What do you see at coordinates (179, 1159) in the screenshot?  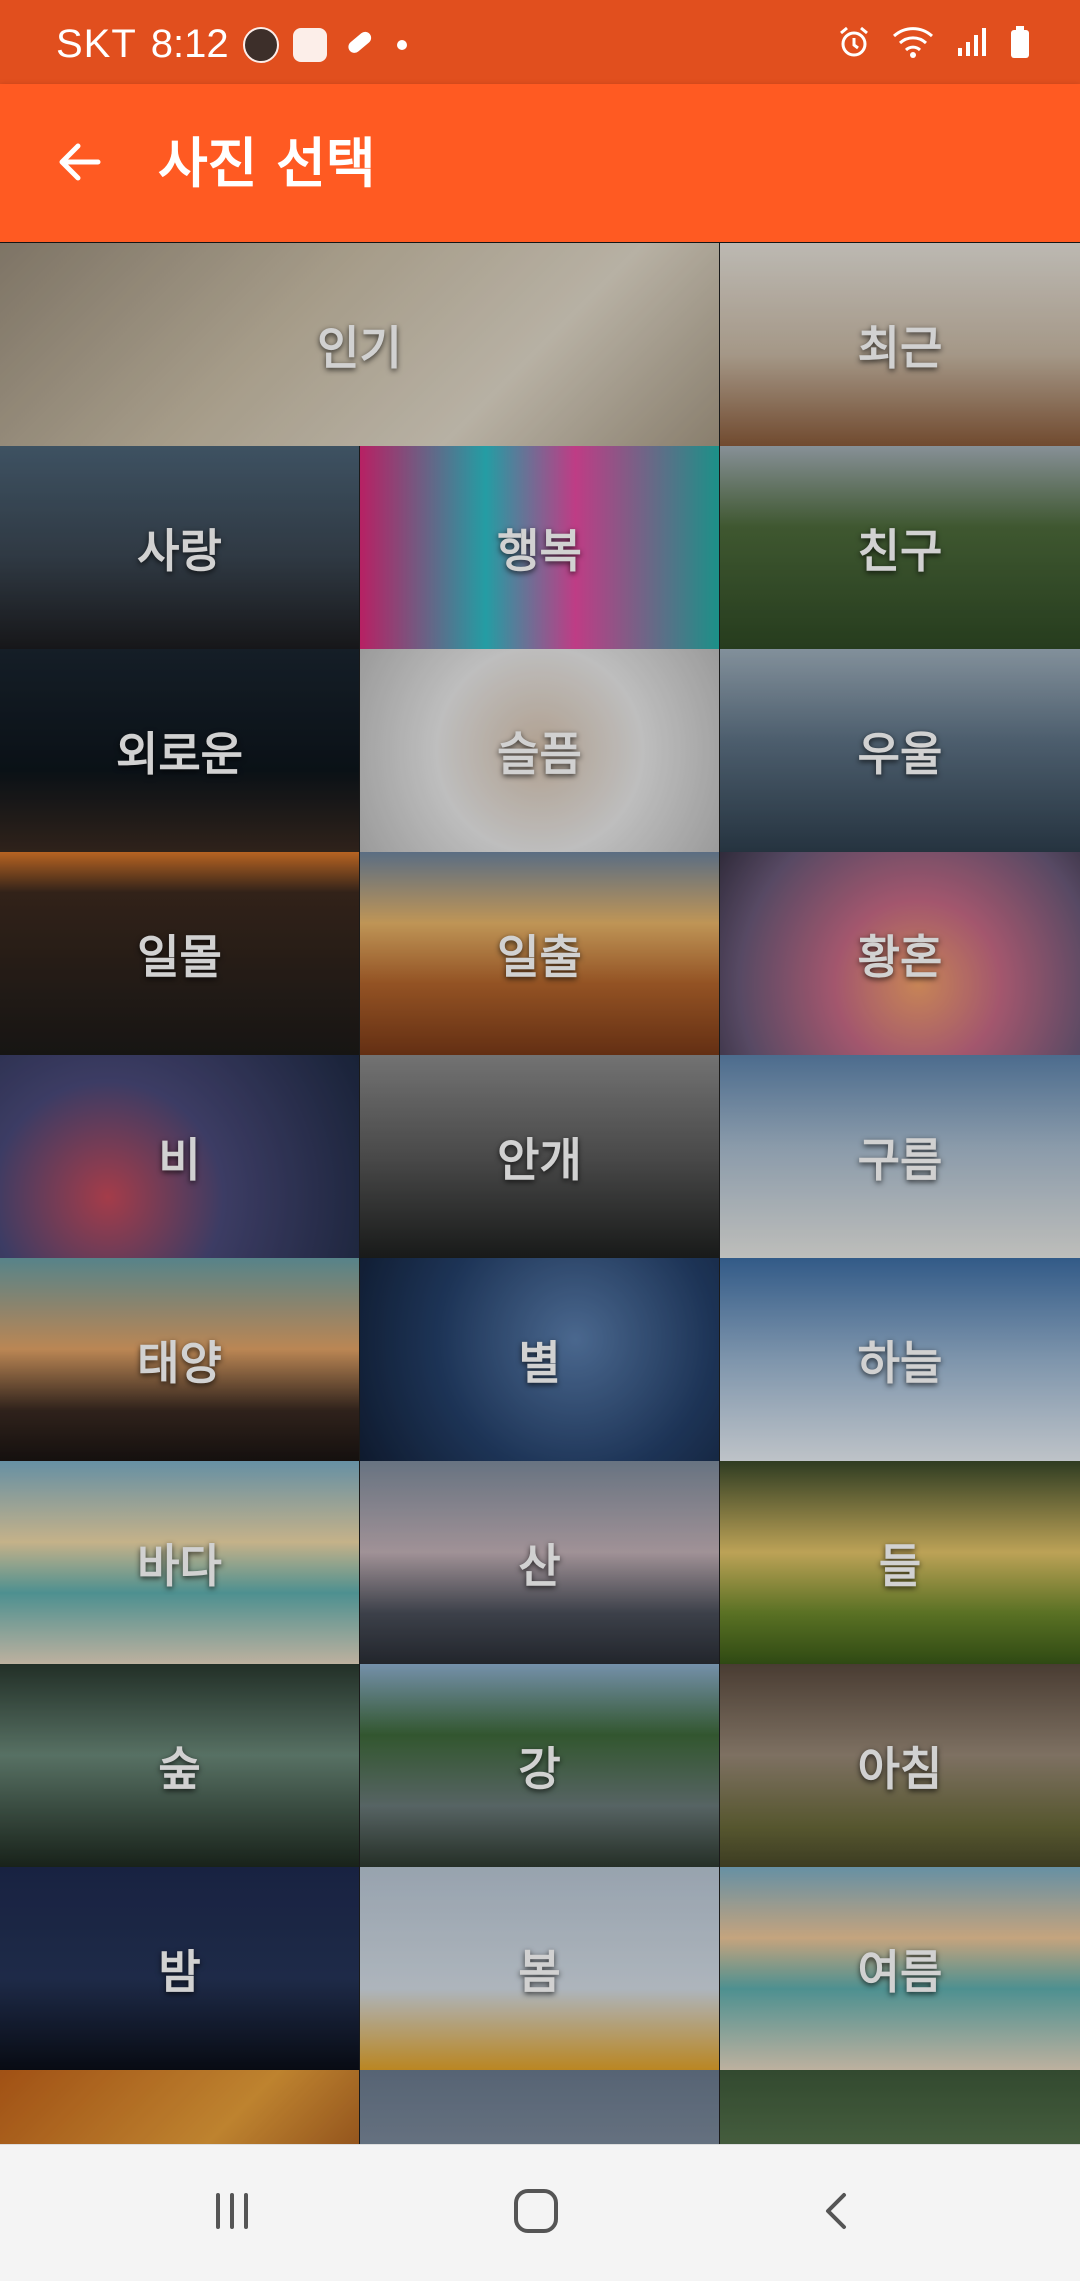 I see `category-label: 비` at bounding box center [179, 1159].